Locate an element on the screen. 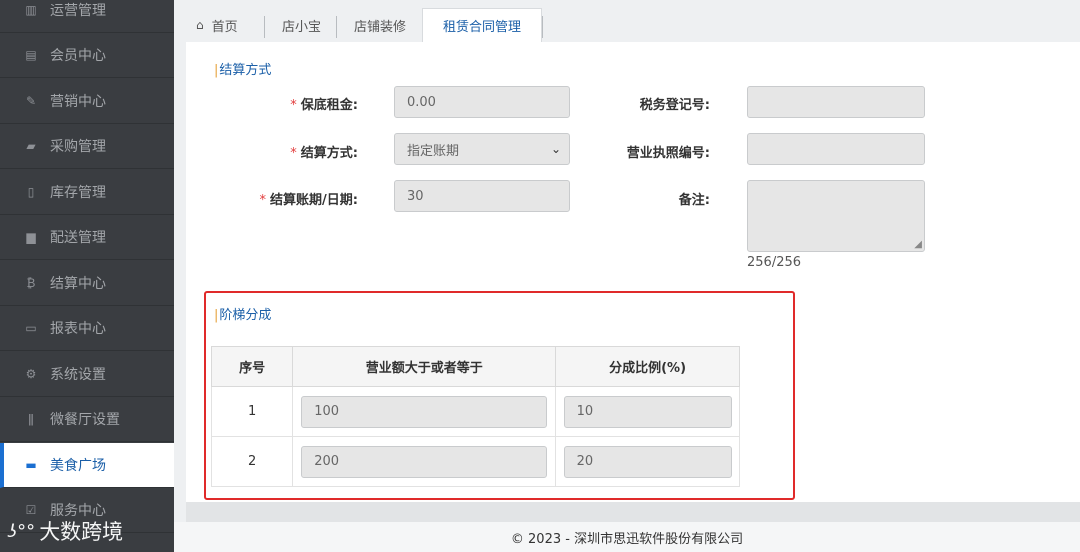 This screenshot has height=552, width=1080. section-title-settlement: |结算方式 is located at coordinates (243, 70).